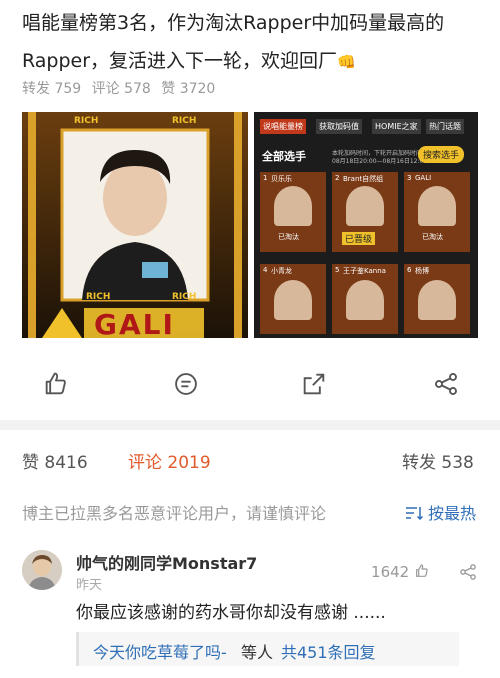 The image size is (500, 678). I want to click on fist-emoji-icon: 👊, so click(346, 62).